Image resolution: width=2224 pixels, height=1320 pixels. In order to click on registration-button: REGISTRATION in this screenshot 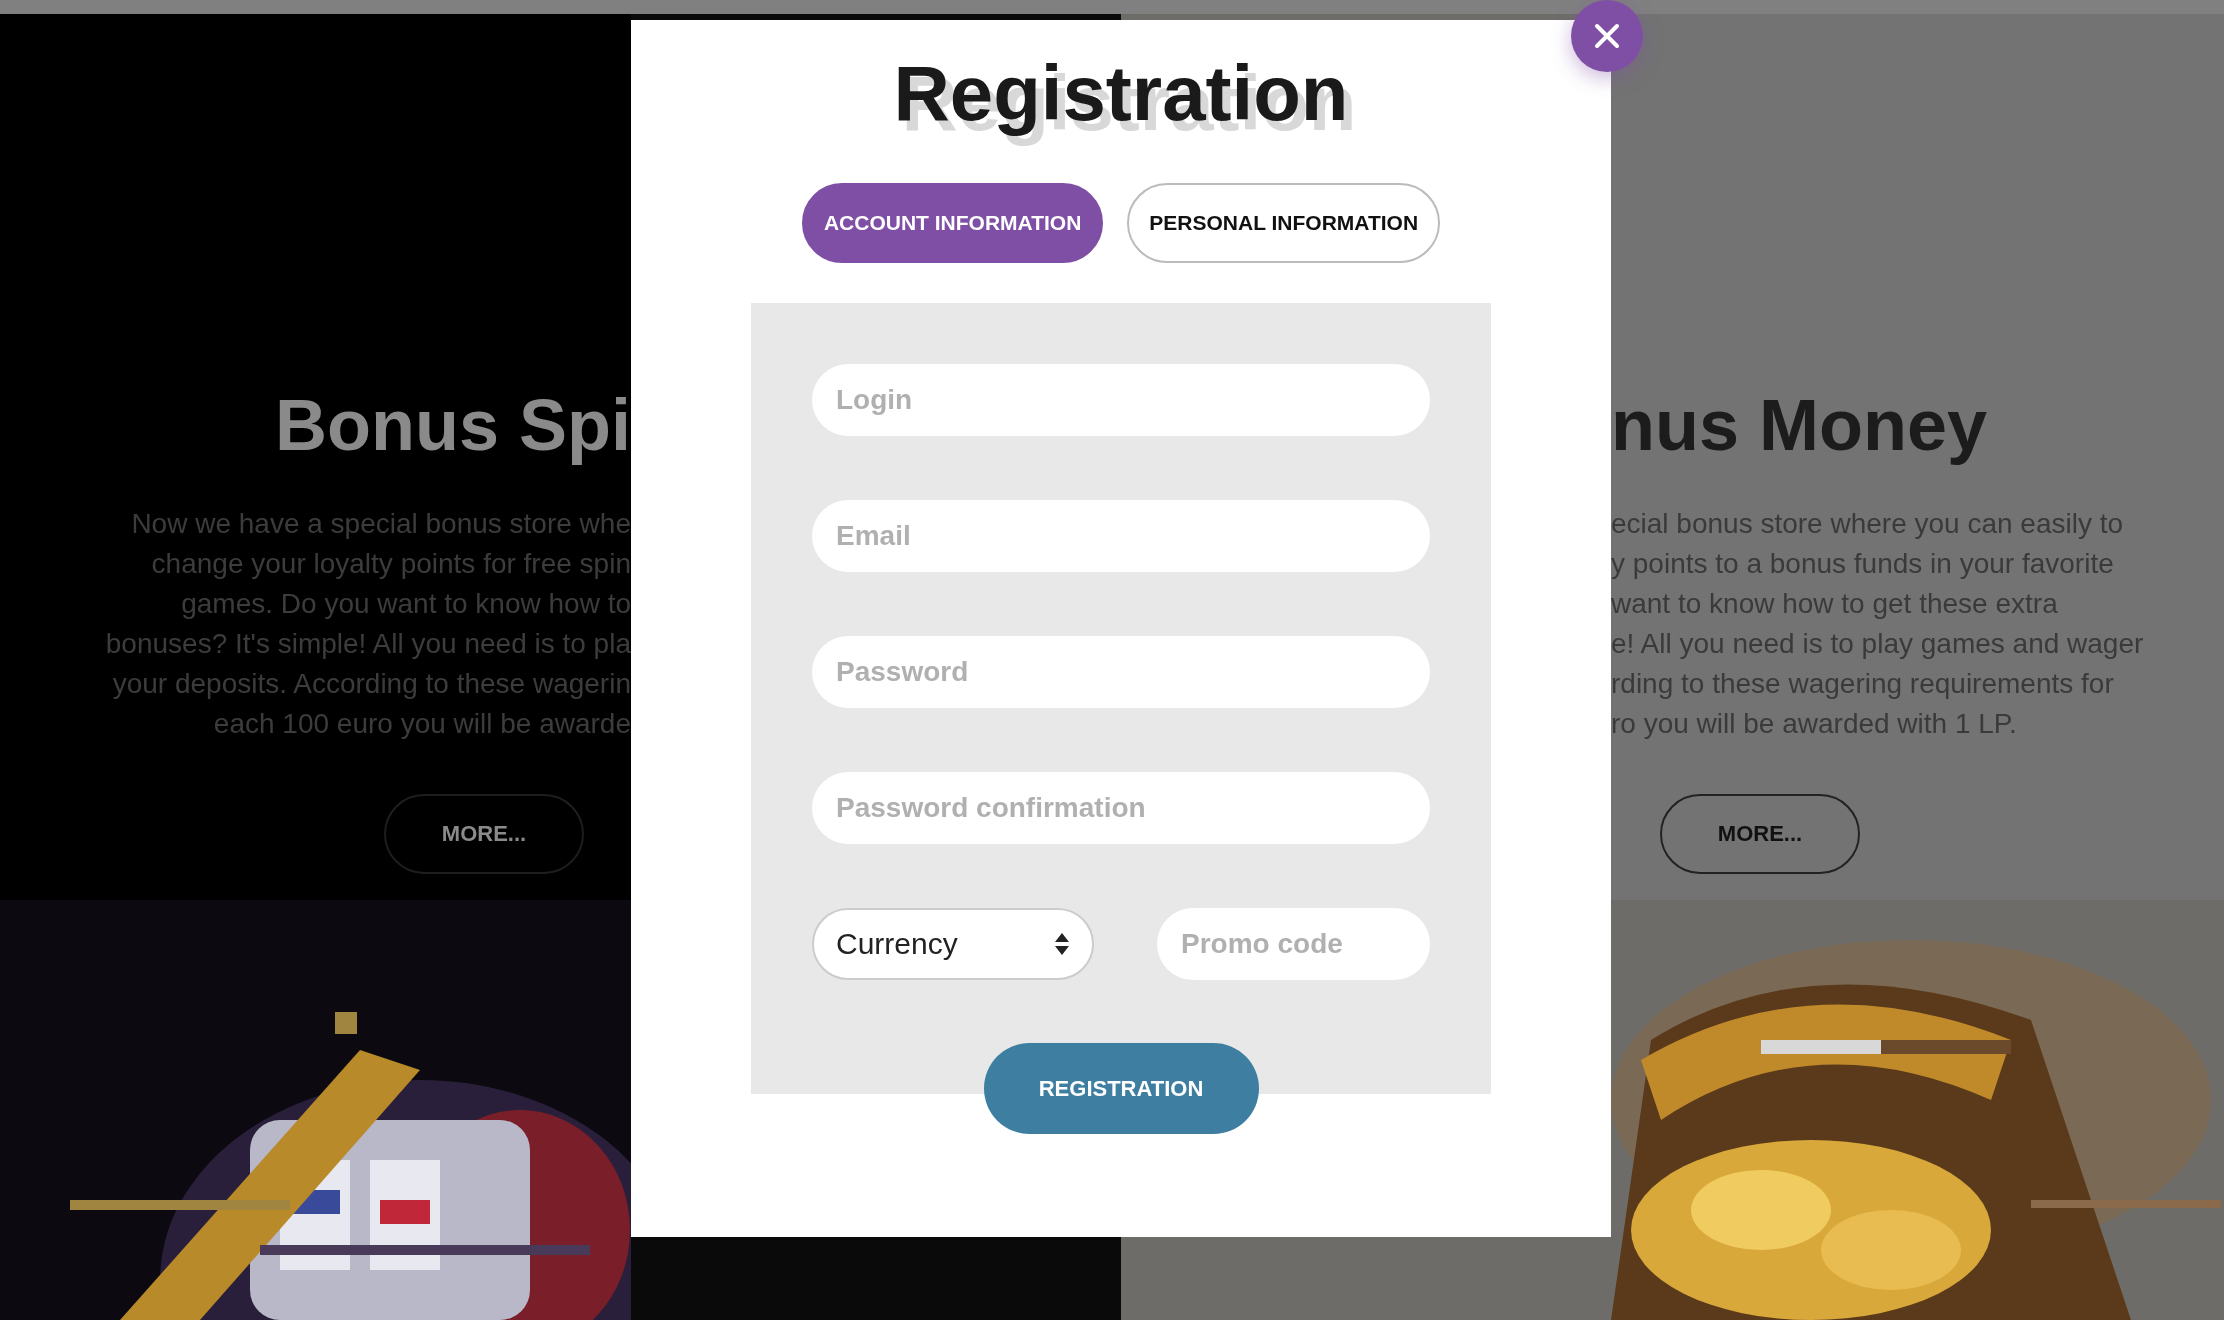, I will do `click(1121, 1088)`.